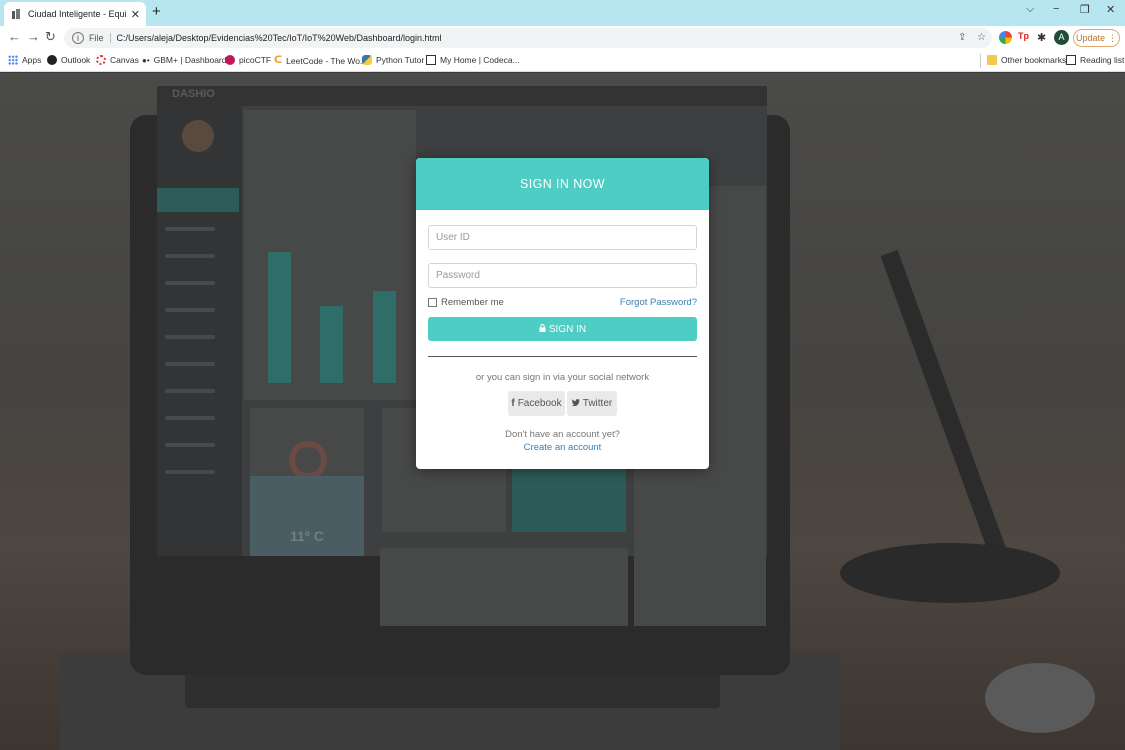  What do you see at coordinates (1071, 60) in the screenshot?
I see `reading-list-icon` at bounding box center [1071, 60].